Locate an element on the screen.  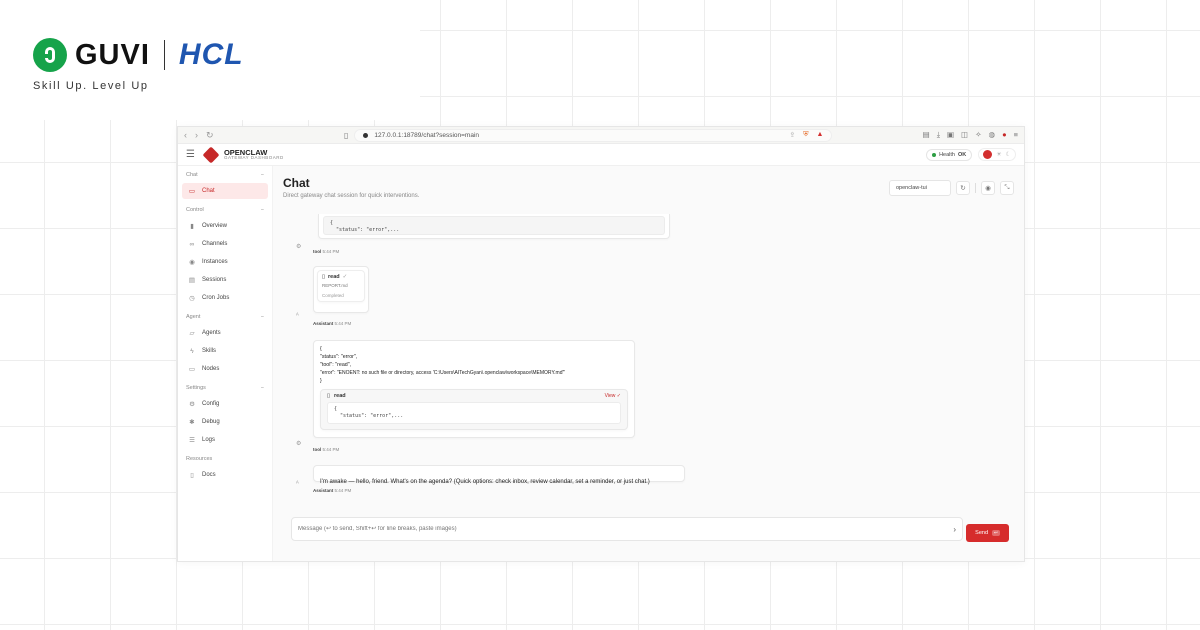
bug-icon: ✱ is located at coordinates (192, 422).